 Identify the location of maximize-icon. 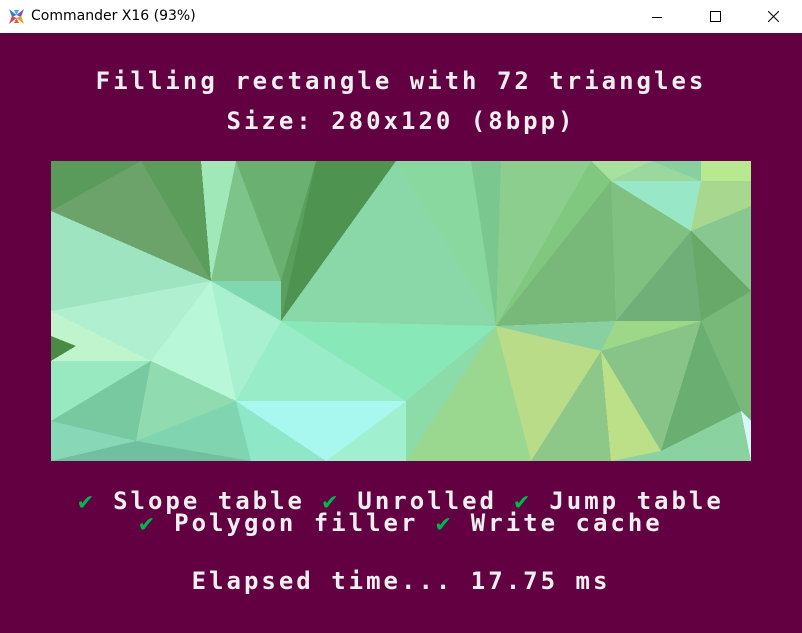
(715, 16).